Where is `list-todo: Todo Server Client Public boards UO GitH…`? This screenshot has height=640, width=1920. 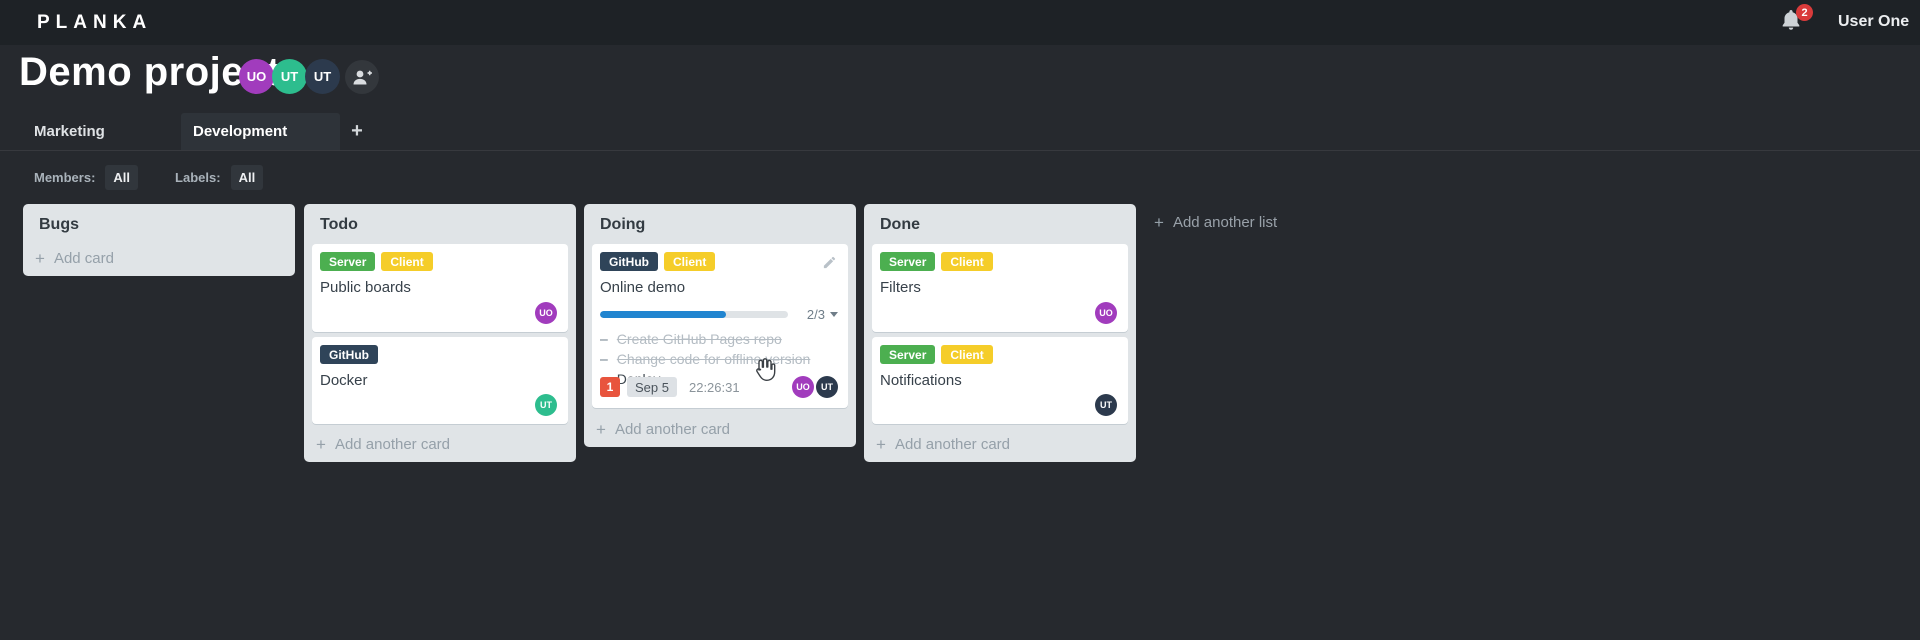
list-todo: Todo Server Client Public boards UO GitH… is located at coordinates (440, 333).